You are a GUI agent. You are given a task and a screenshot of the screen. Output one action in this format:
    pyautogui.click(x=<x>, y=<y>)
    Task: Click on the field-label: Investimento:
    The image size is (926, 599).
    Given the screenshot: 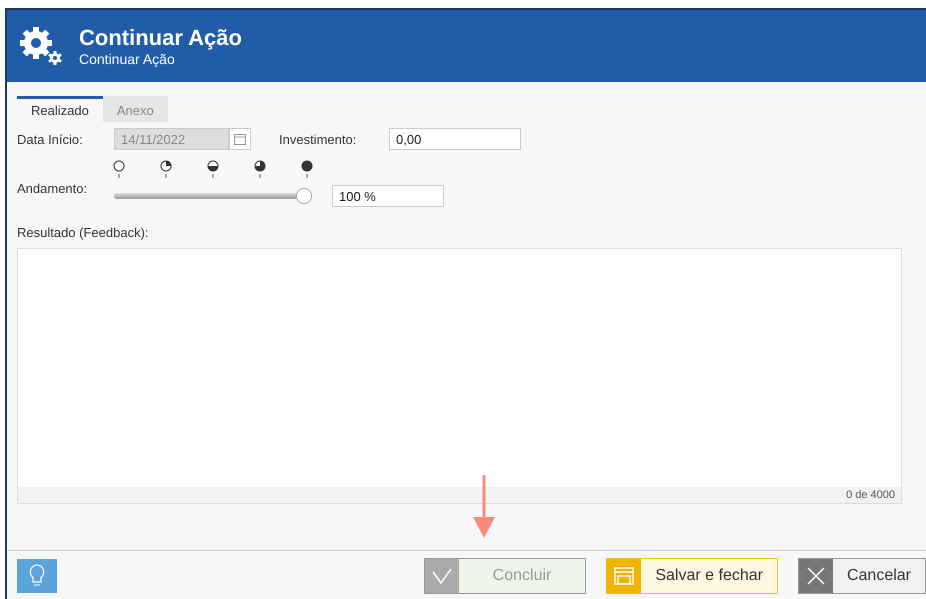 What is the action you would take?
    pyautogui.click(x=318, y=139)
    